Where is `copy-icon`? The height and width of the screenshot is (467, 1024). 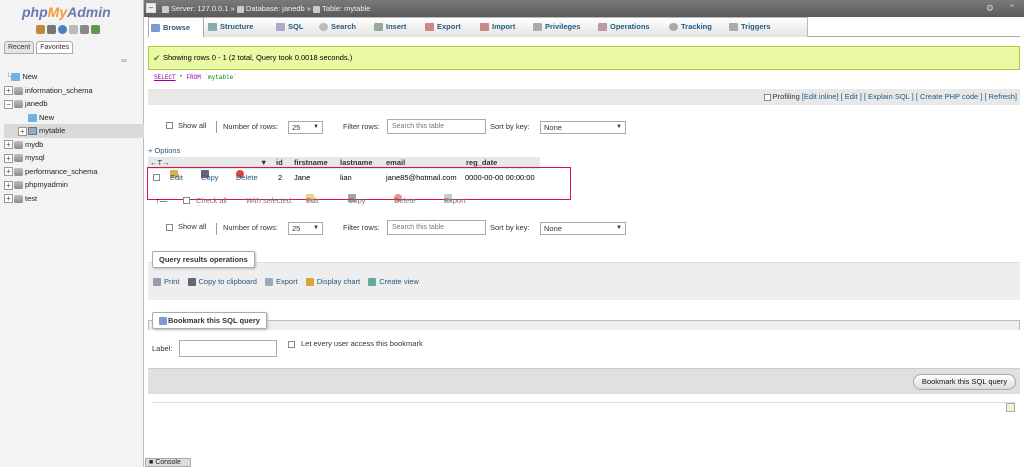
copy-icon is located at coordinates (191, 282).